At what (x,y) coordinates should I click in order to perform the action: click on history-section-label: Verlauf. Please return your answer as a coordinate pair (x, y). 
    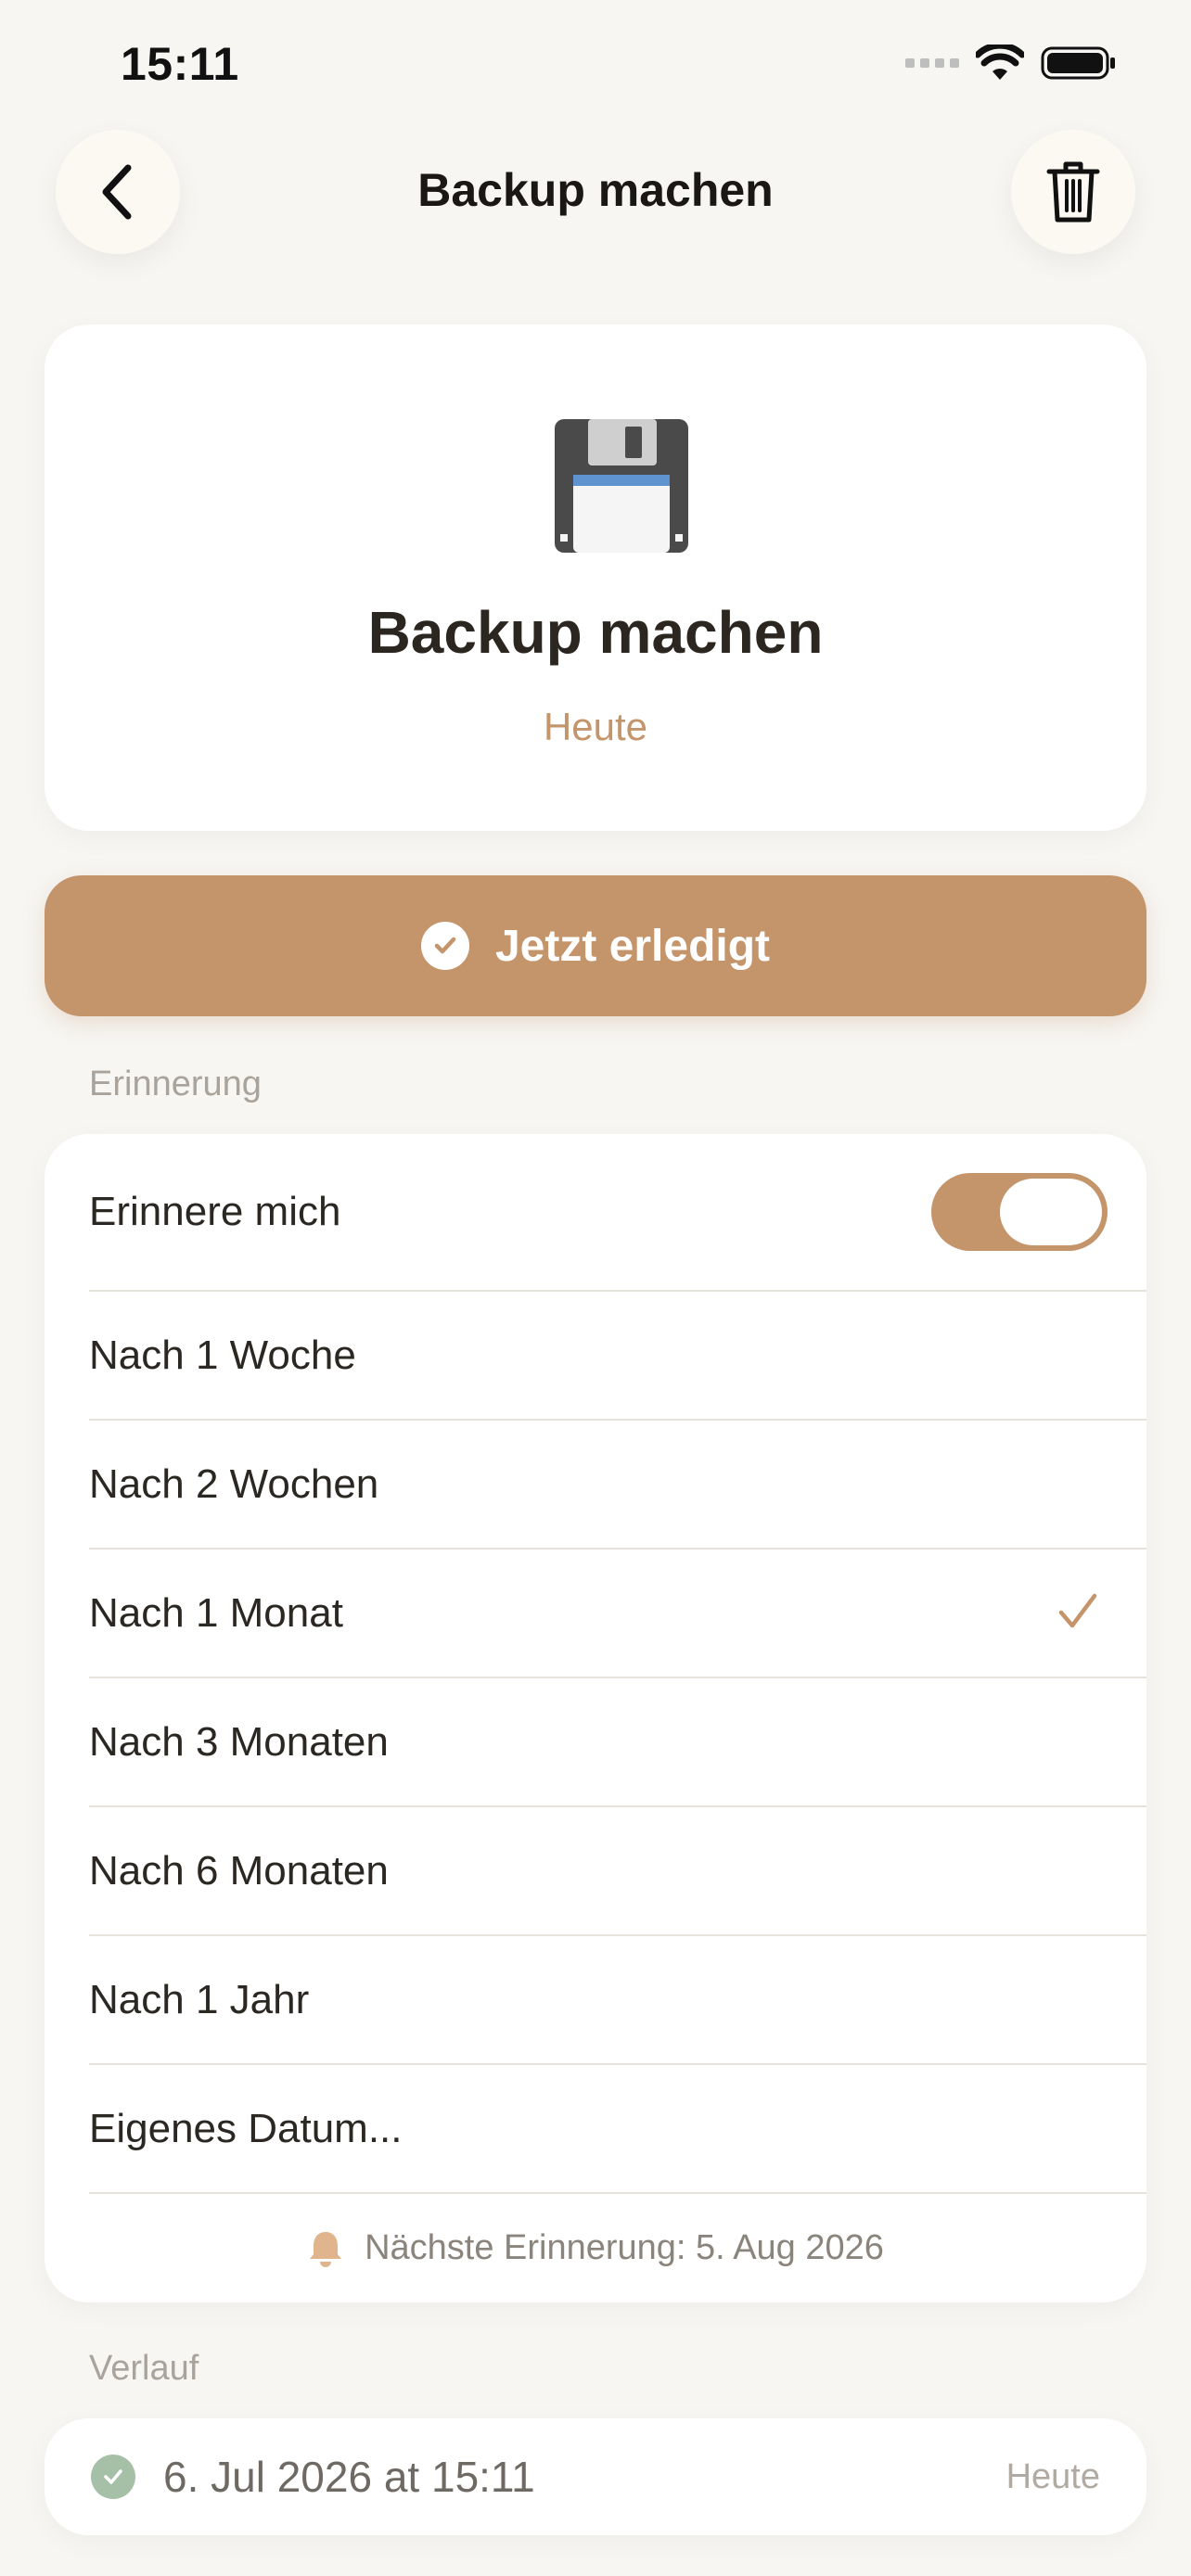
    Looking at the image, I should click on (144, 2368).